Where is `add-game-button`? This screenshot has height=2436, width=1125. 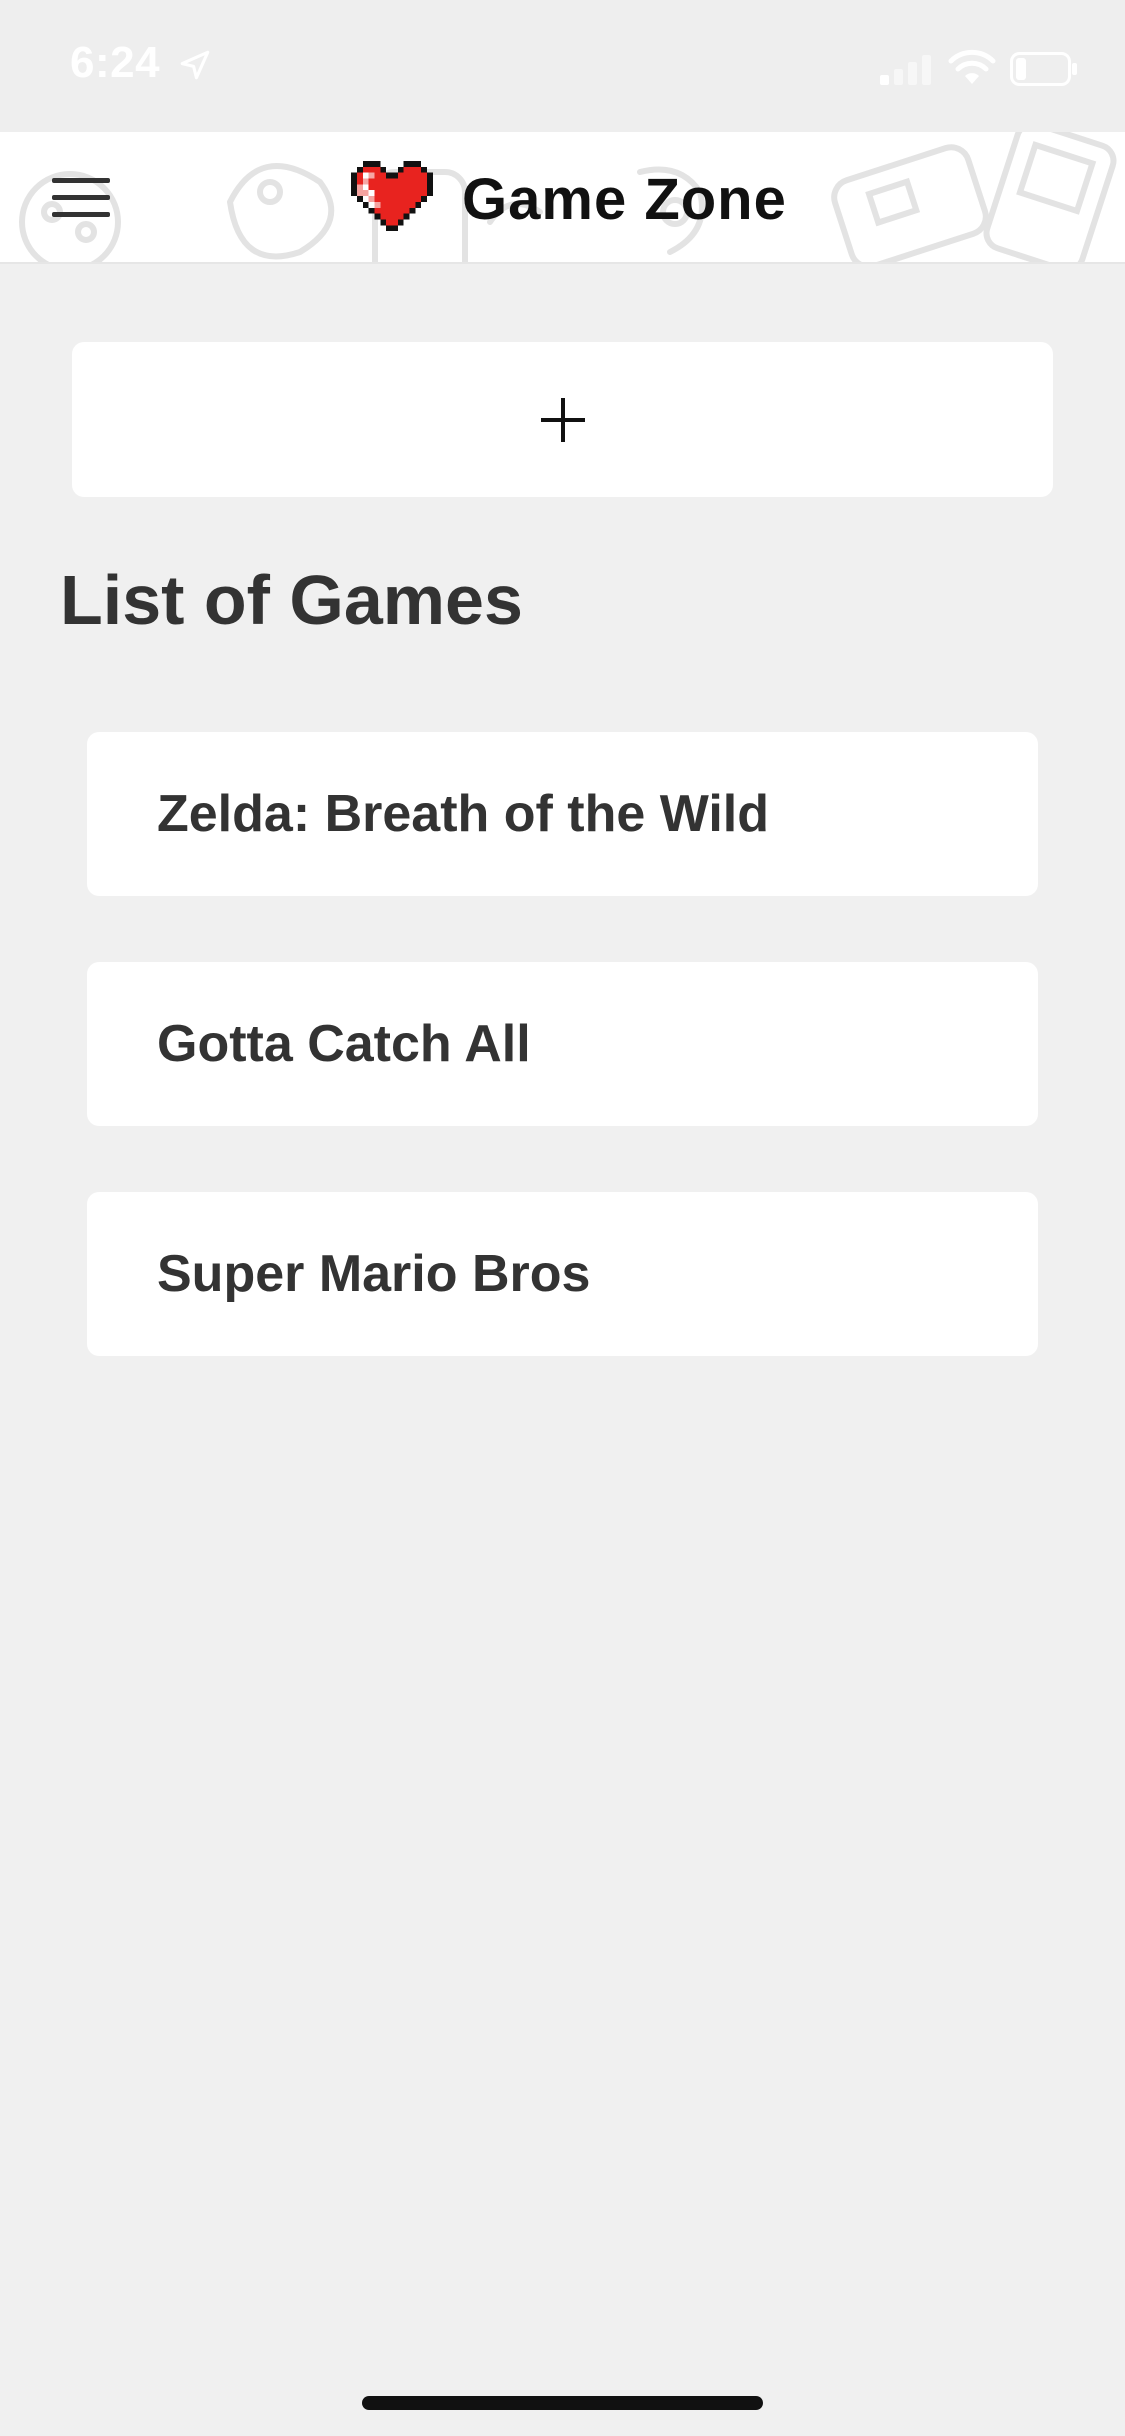 add-game-button is located at coordinates (562, 419).